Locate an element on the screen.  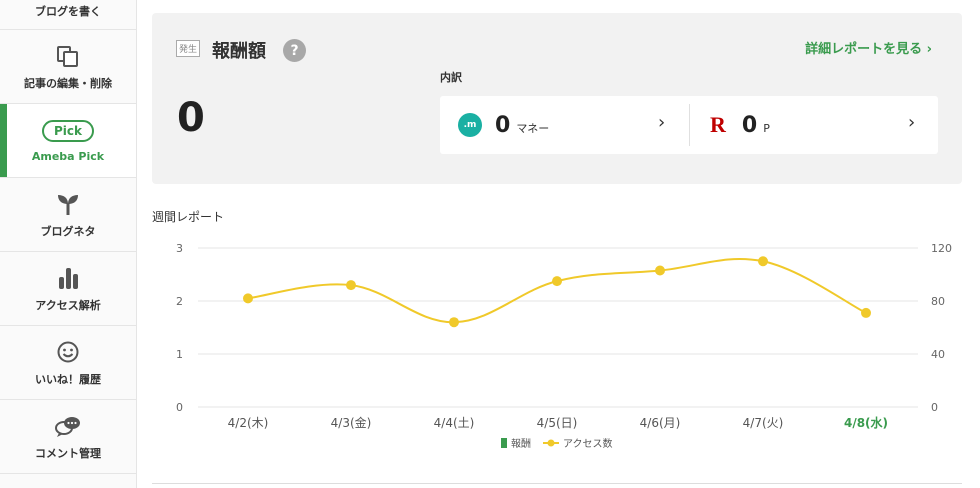
breakdown-panel: .m 0 マネー › R 0 P › is located at coordinates (689, 125).